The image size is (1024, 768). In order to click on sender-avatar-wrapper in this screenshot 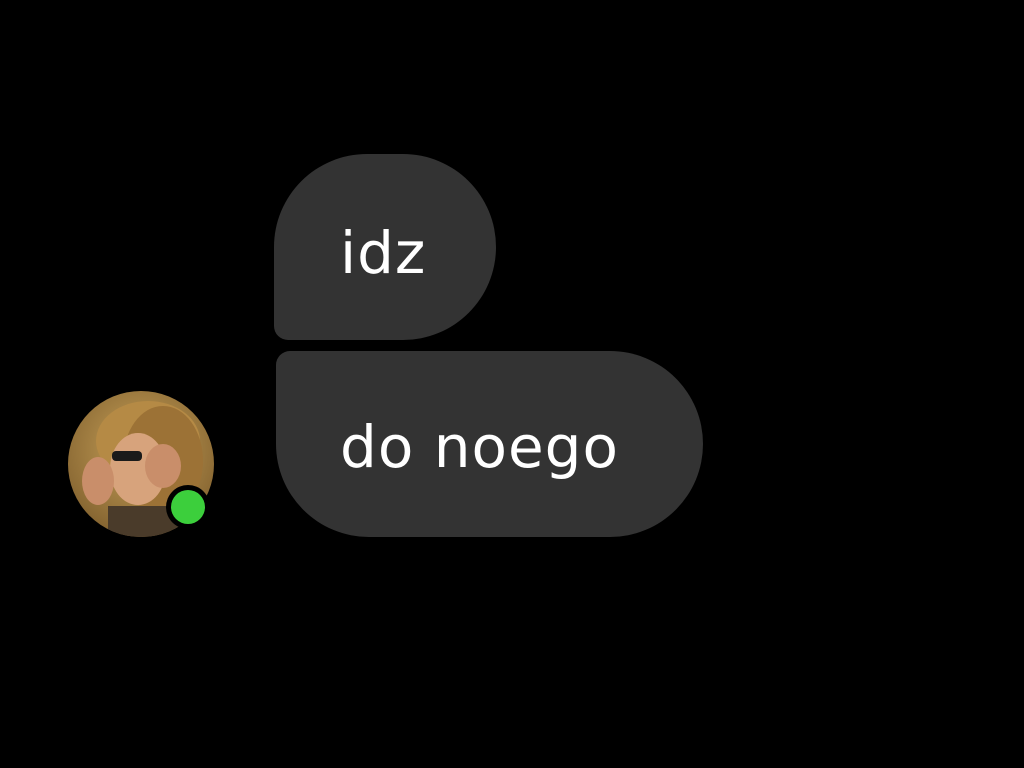, I will do `click(141, 464)`.